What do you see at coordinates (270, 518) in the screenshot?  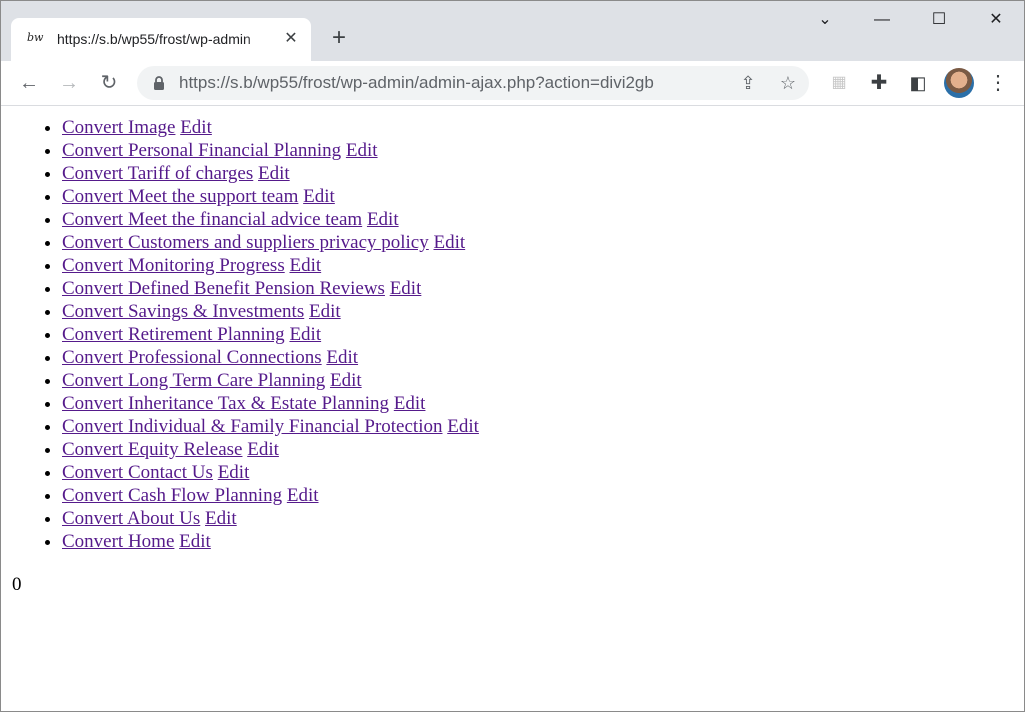 I see `list-item: Convert About Us Edit` at bounding box center [270, 518].